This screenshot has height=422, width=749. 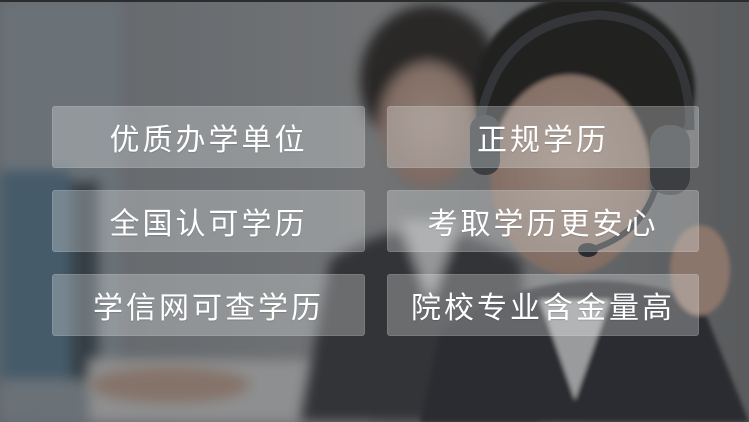 I want to click on feature-tile-peace-of-mind: 考取学历更安心, so click(x=543, y=221).